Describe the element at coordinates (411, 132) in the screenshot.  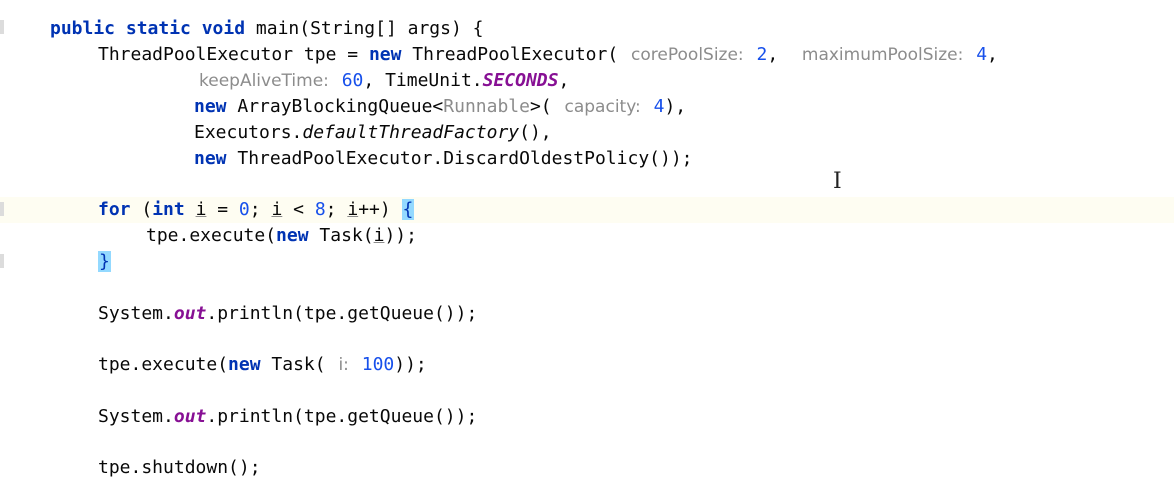
I see `static-method: defaultThreadFactory` at that location.